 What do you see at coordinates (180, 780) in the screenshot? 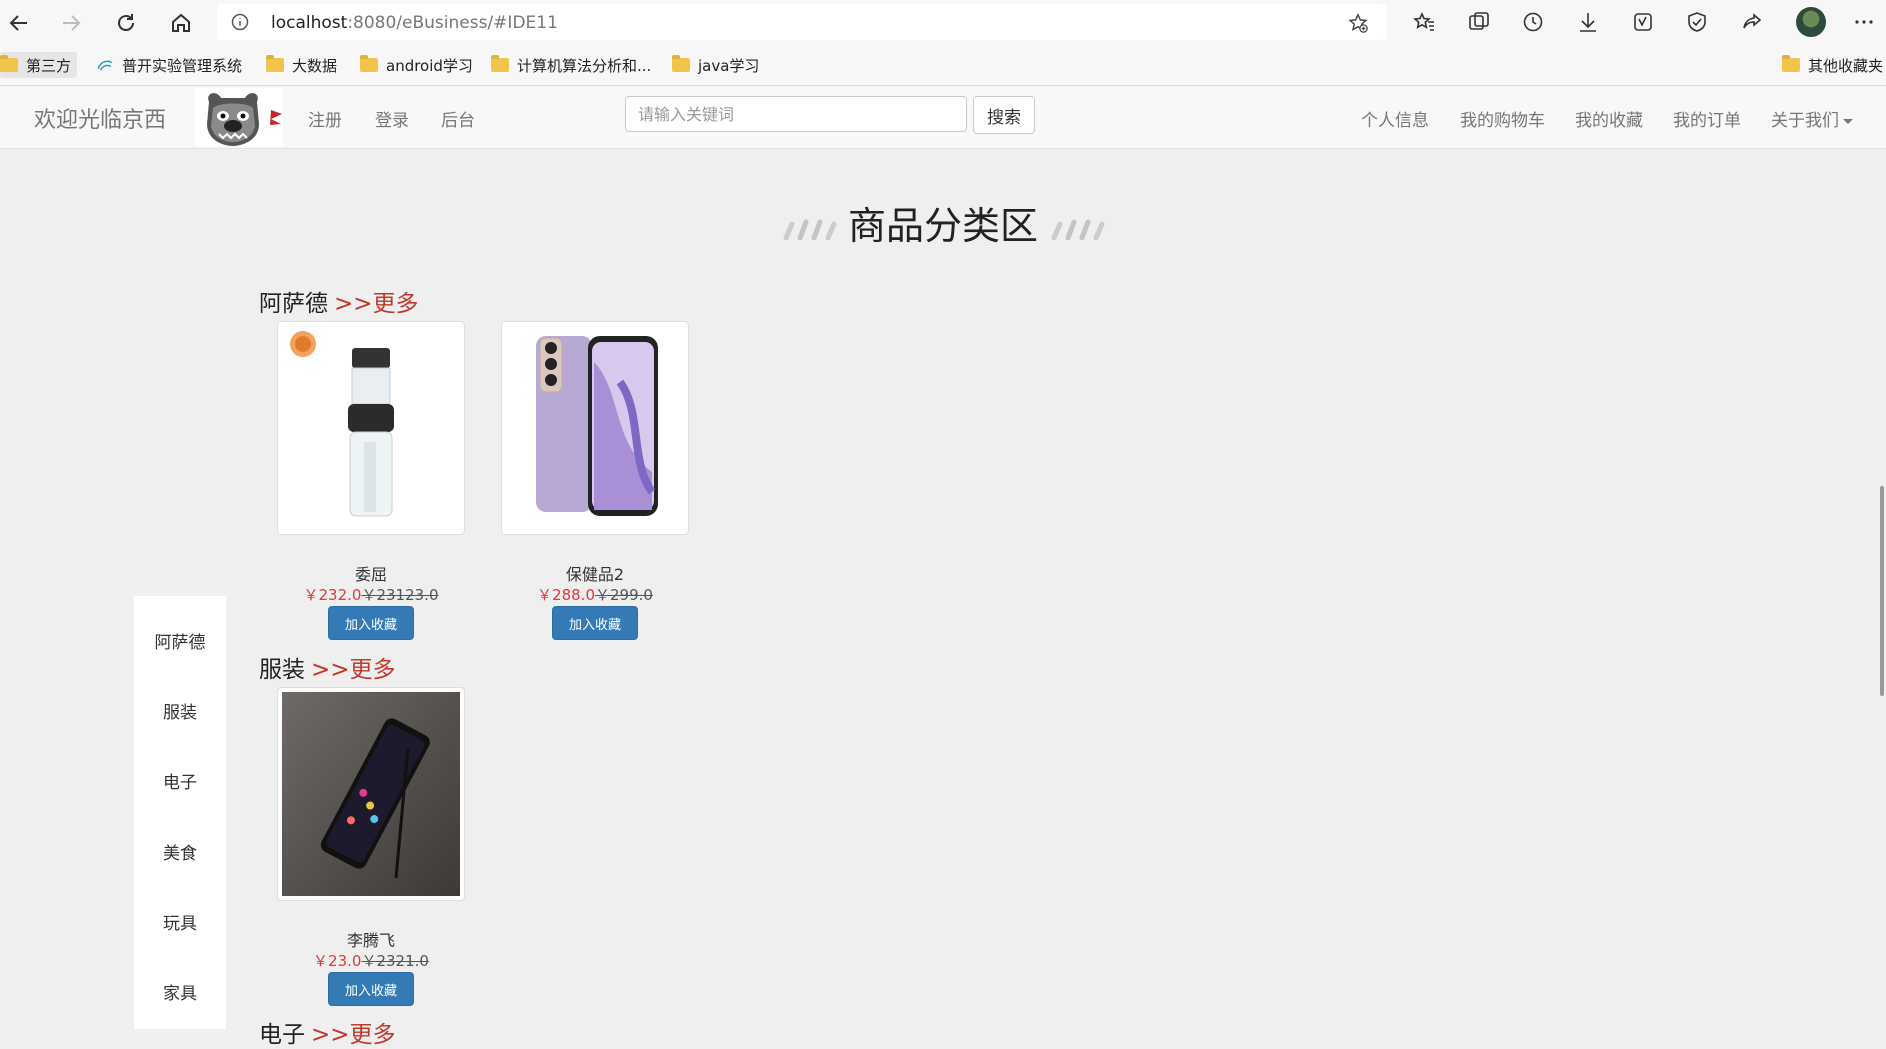
I see `side-menu-item: 电子` at bounding box center [180, 780].